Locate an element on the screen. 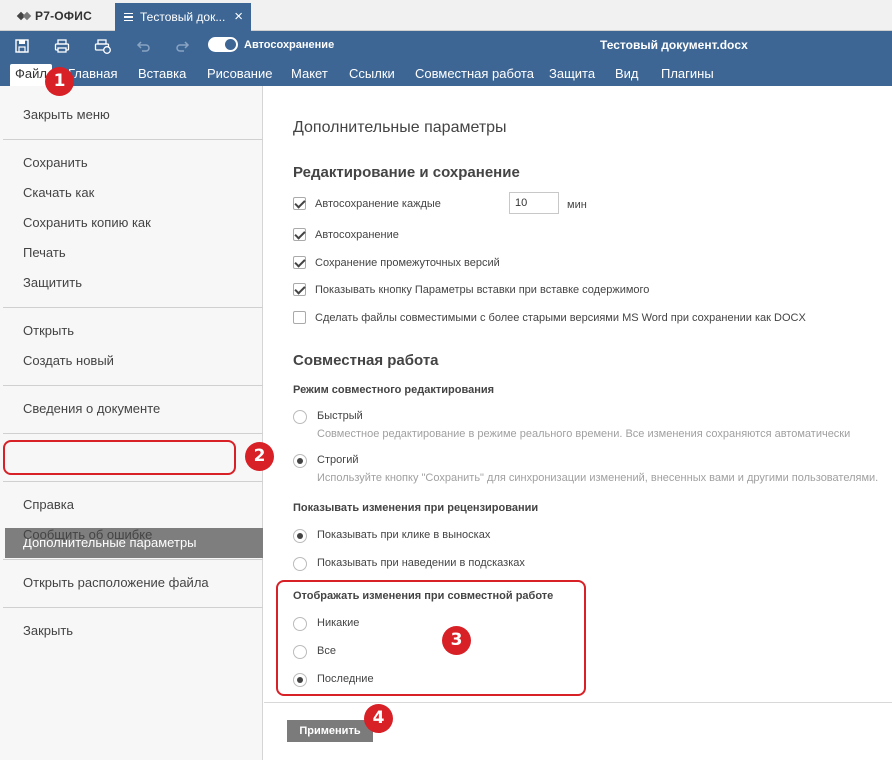 The image size is (892, 760). menu-document-info: Сведения о документе is located at coordinates (91, 408).